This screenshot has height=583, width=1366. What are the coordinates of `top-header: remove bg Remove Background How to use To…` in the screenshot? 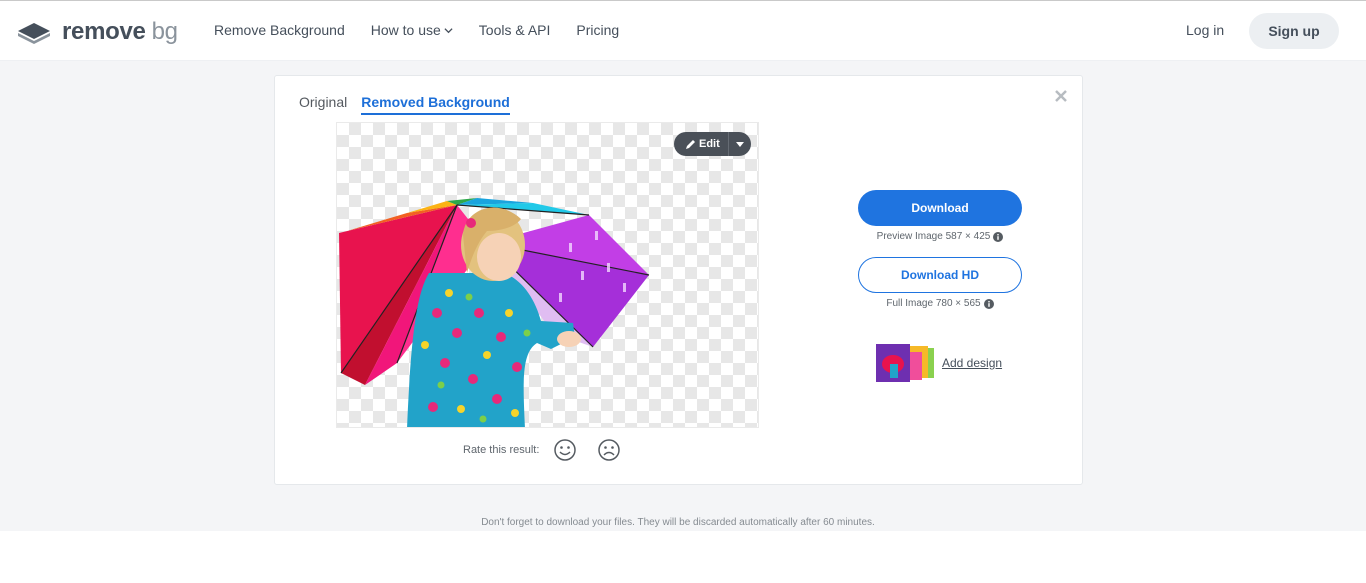 It's located at (683, 30).